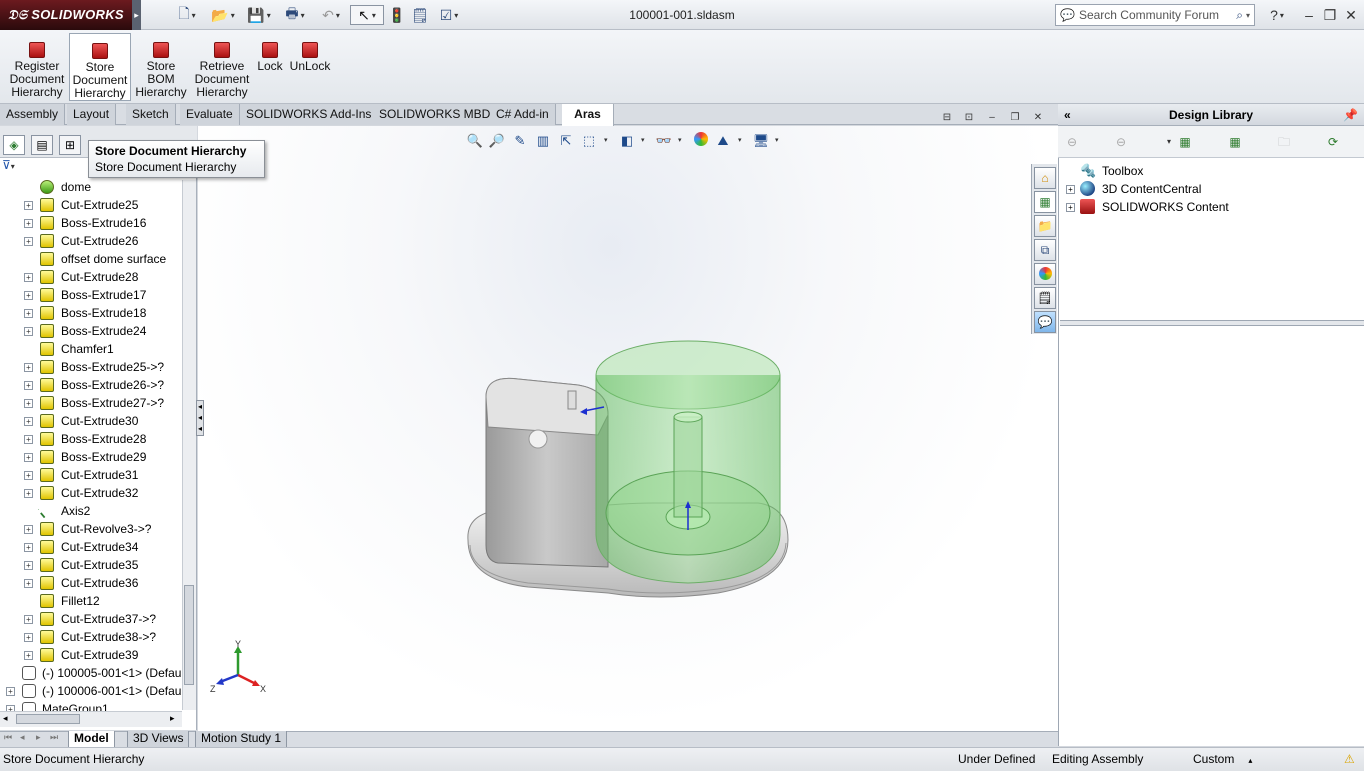 Image resolution: width=1364 pixels, height=771 pixels. What do you see at coordinates (136, 15) in the screenshot?
I see `menu-expand-arrow-icon: ▸` at bounding box center [136, 15].